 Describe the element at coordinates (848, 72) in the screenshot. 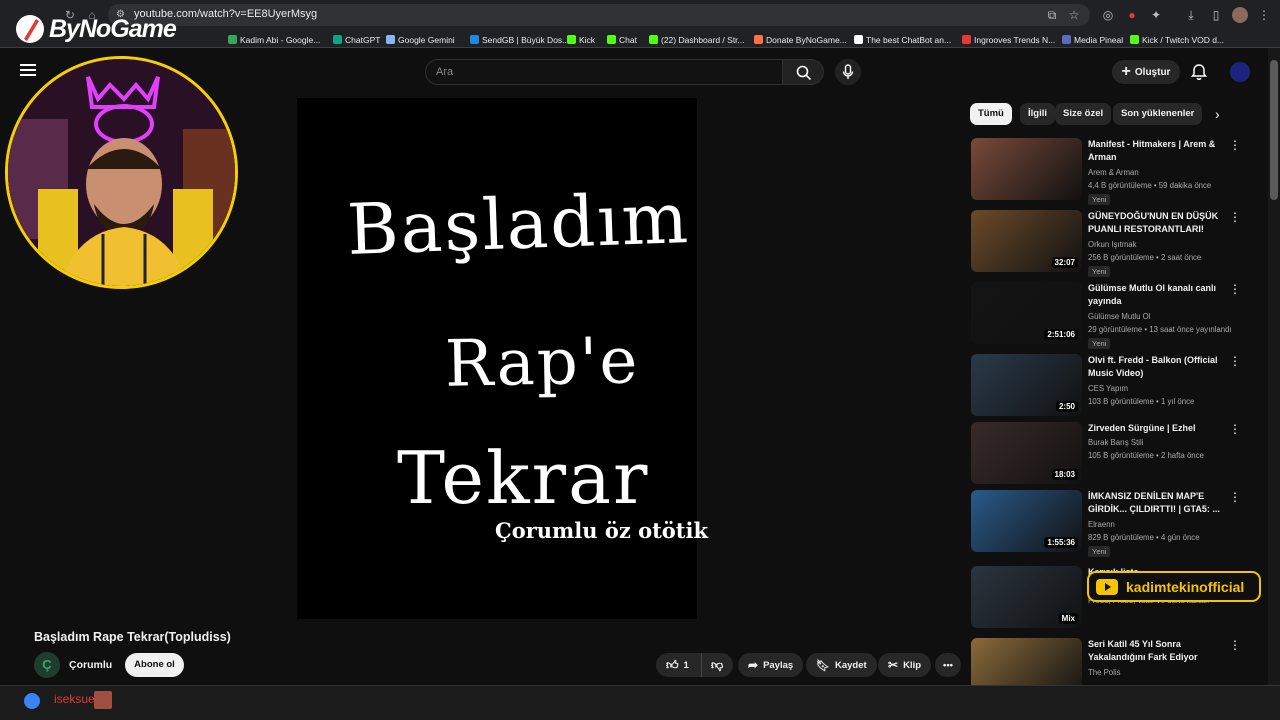

I see `voice-search-button` at that location.